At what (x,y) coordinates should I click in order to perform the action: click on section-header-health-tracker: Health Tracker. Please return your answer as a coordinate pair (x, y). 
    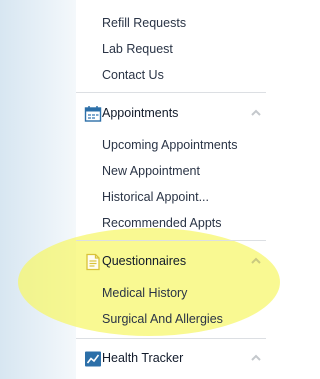
    Looking at the image, I should click on (171, 359).